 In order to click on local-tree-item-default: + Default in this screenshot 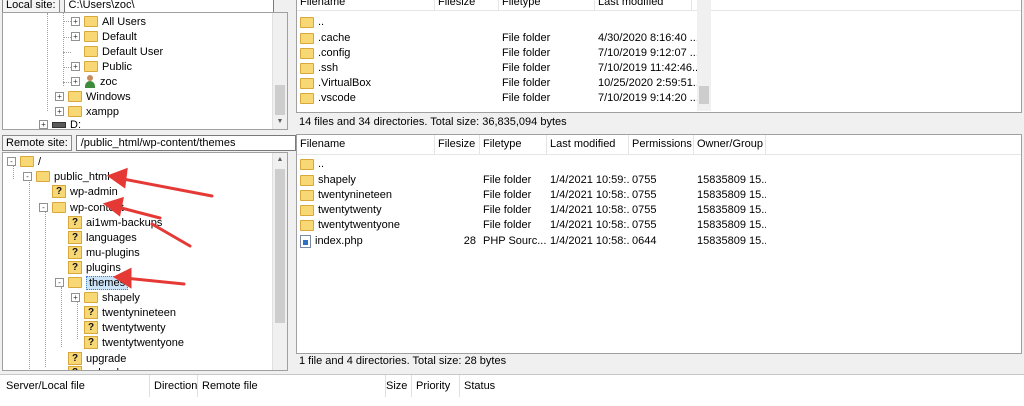, I will do `click(104, 36)`.